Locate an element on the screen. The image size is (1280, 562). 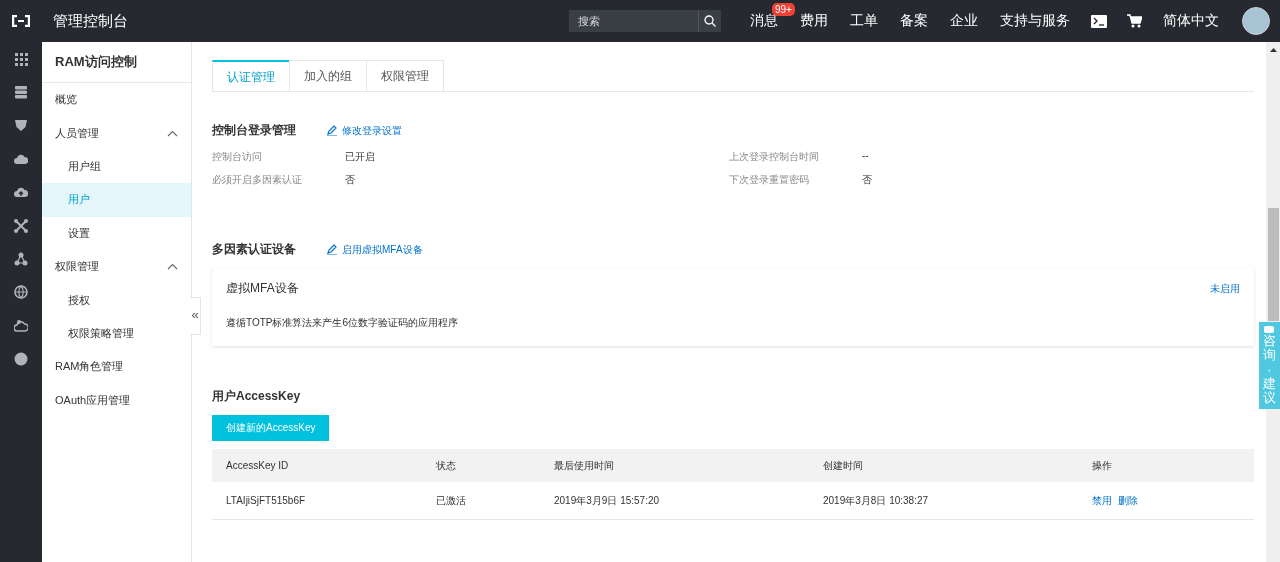
user-avatar is located at coordinates (1256, 21).